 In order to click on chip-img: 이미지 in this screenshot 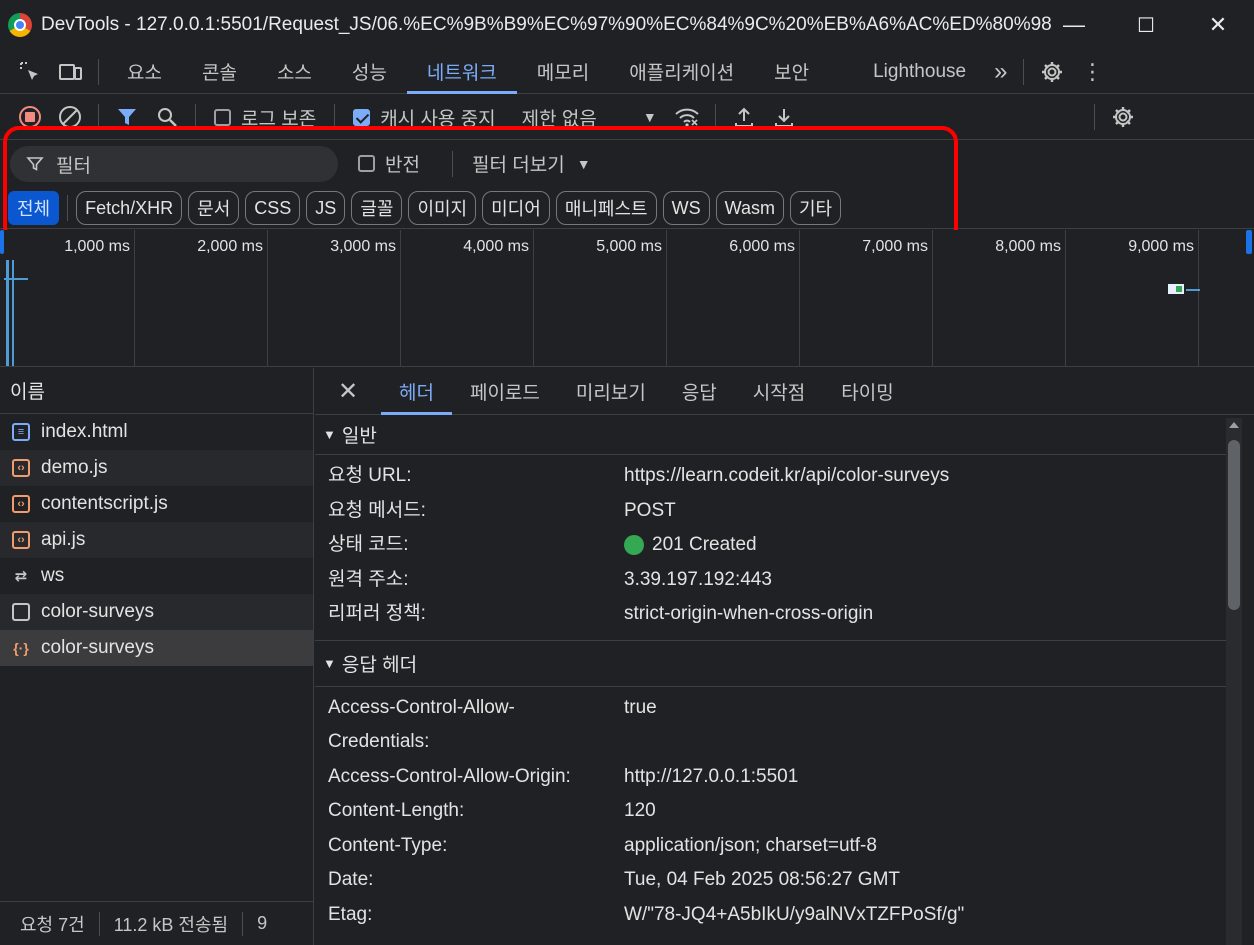, I will do `click(442, 208)`.